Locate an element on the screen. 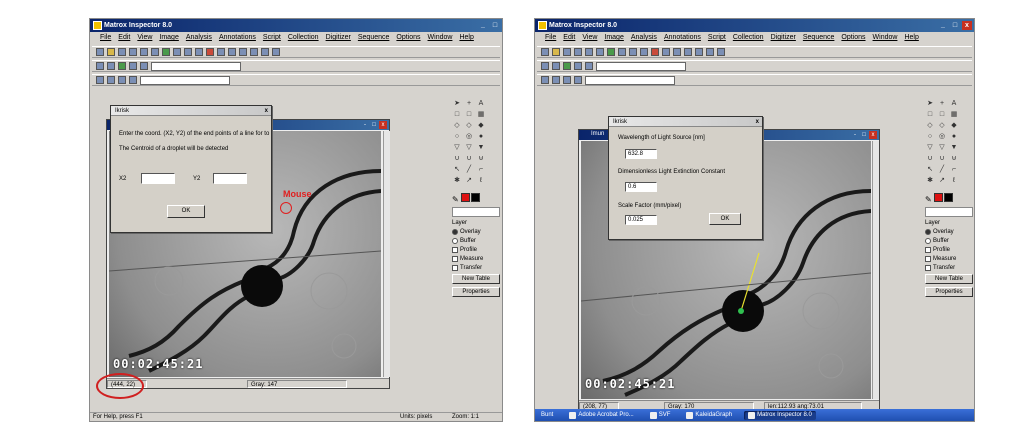 This screenshot has height=428, width=1034. y2-input is located at coordinates (230, 178).